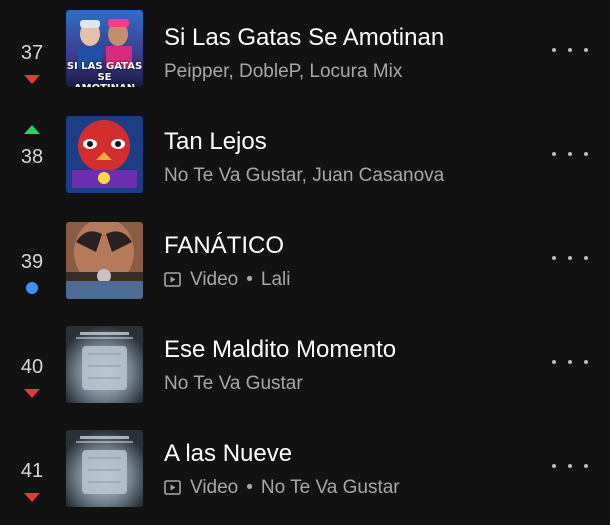 The width and height of the screenshot is (610, 525). What do you see at coordinates (215, 142) in the screenshot?
I see `track-title: Tan Lejos` at bounding box center [215, 142].